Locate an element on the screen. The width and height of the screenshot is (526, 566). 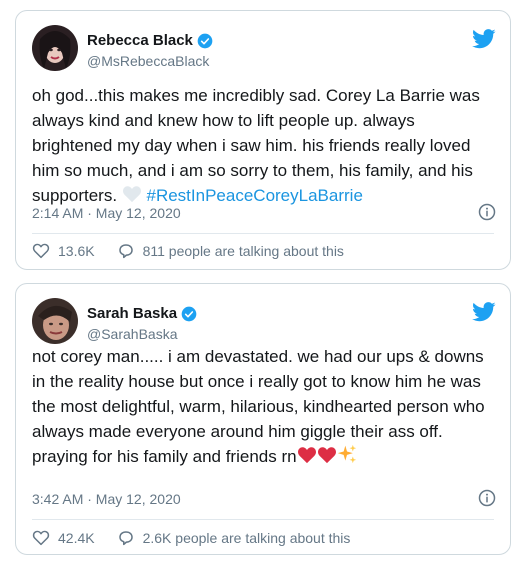
talking-count: 2.6K people are talking about this is located at coordinates (246, 538).